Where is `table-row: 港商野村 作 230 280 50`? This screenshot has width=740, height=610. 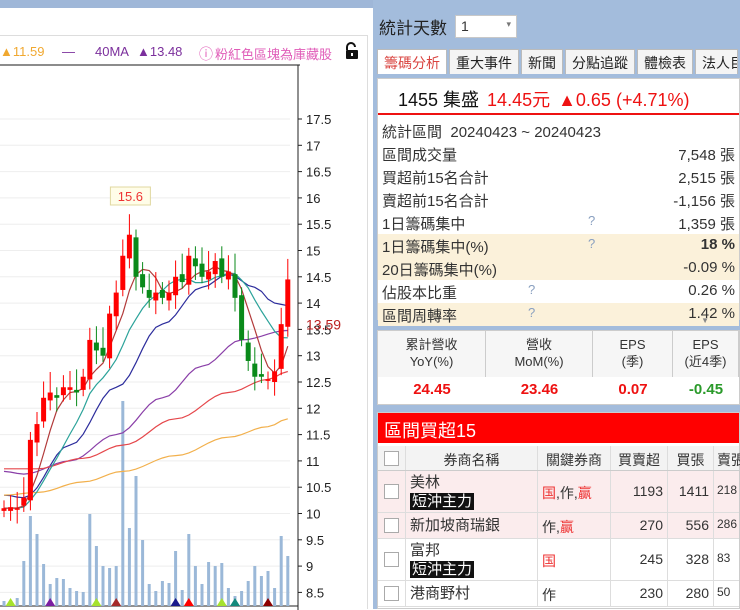
table-row: 港商野村 作 230 280 50 is located at coordinates (558, 594).